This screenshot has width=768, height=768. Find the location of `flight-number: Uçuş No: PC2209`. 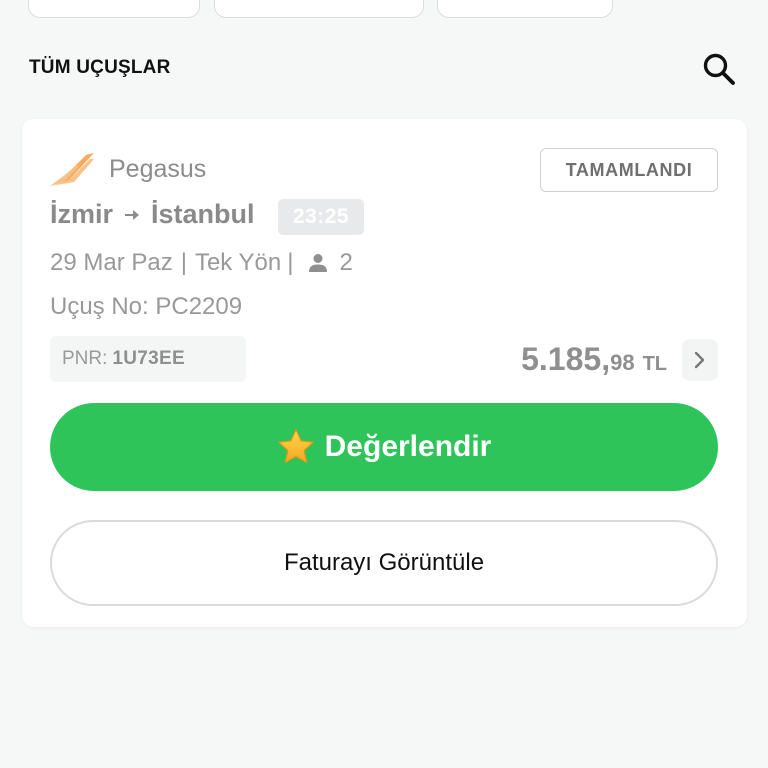

flight-number: Uçuş No: PC2209 is located at coordinates (146, 306).